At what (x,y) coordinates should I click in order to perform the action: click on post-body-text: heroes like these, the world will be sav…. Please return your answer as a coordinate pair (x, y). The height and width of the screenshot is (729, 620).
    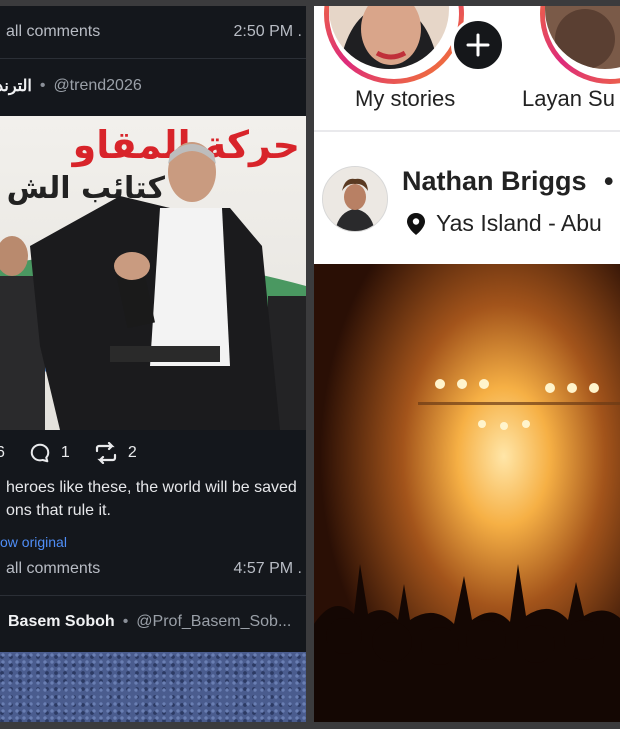
    Looking at the image, I should click on (153, 499).